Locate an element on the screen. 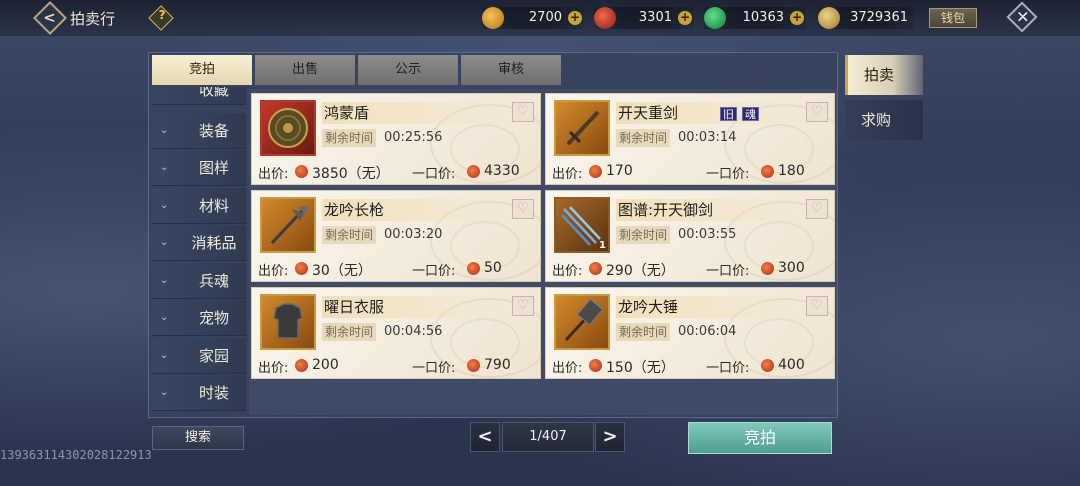  sidebar-item-label: 材料 is located at coordinates (213, 206).